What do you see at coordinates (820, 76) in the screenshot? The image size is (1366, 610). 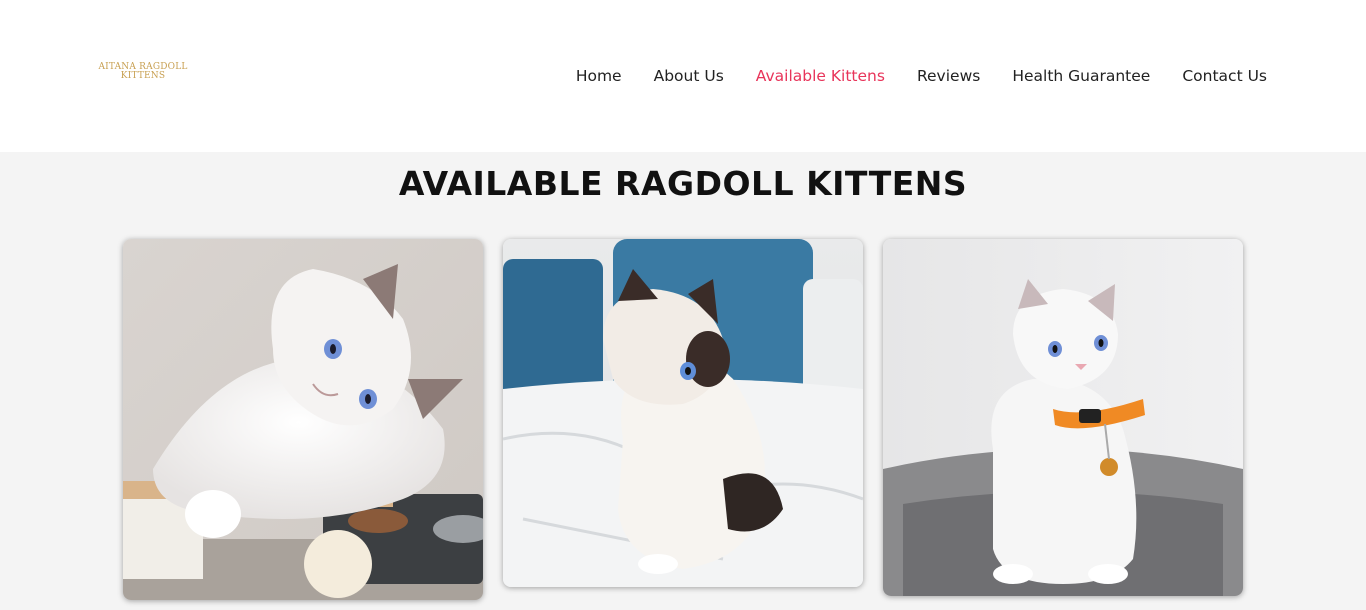 I see `nav-available-kittens: Available Kittens` at bounding box center [820, 76].